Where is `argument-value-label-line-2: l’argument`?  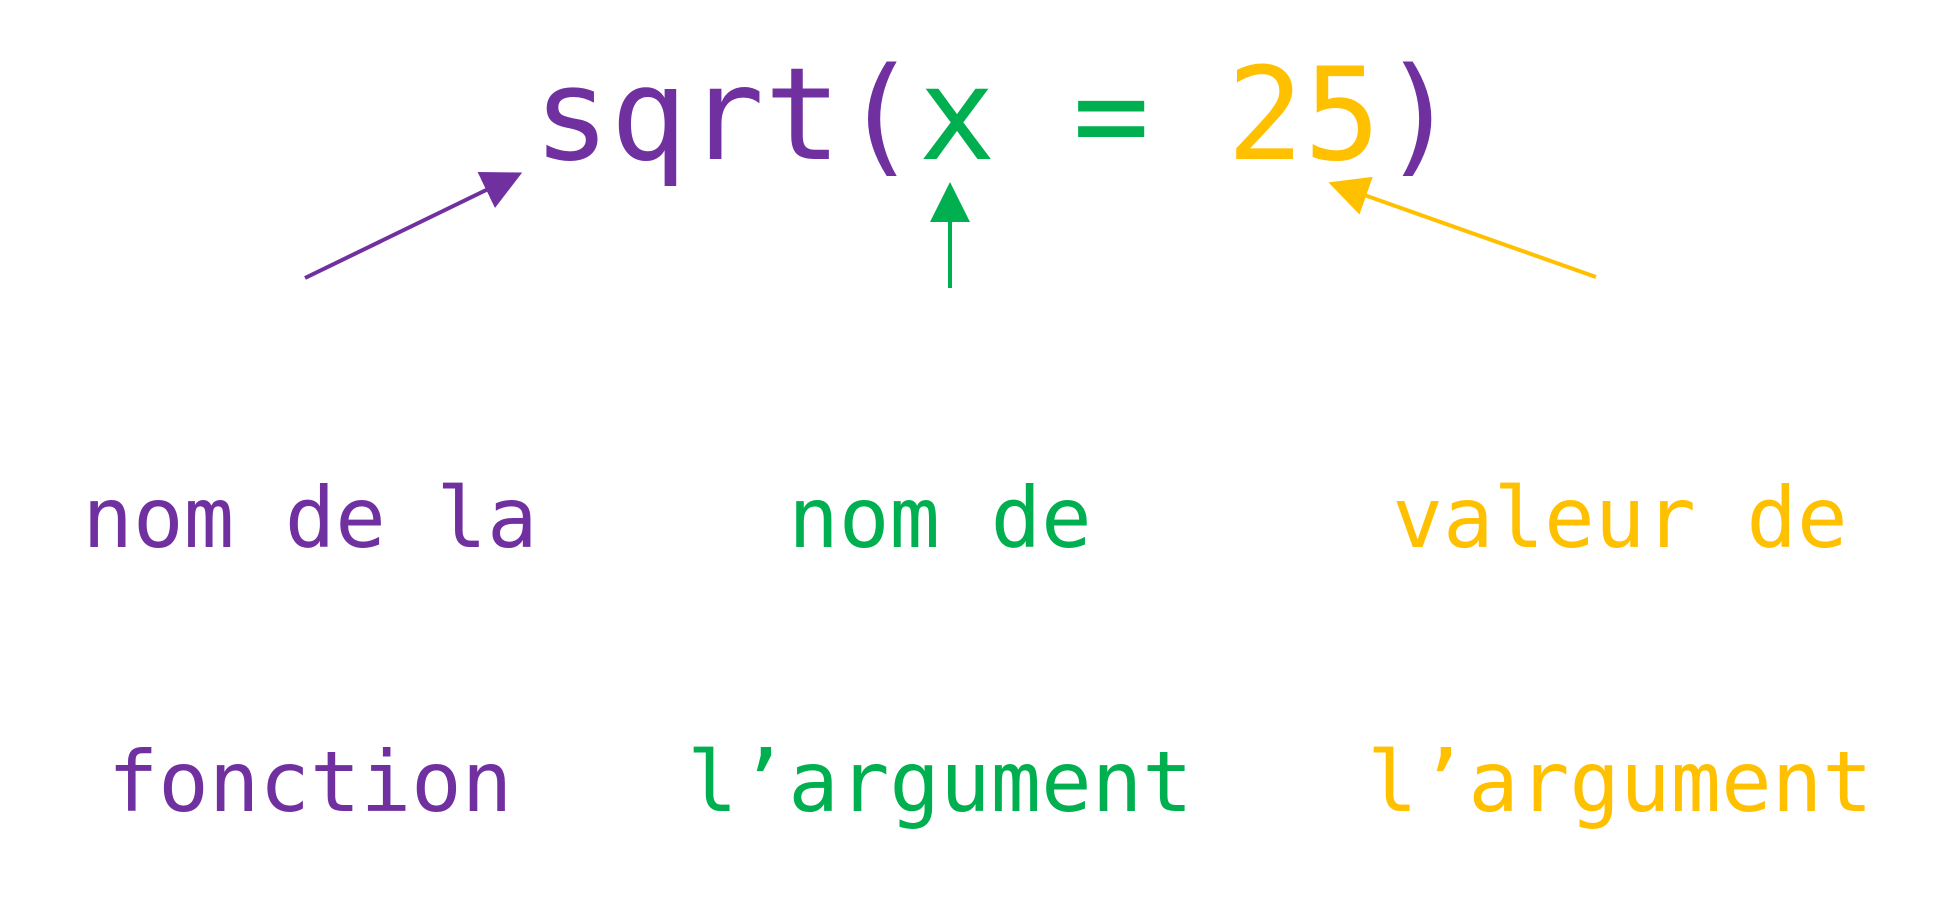 argument-value-label-line-2: l’argument is located at coordinates (1620, 782).